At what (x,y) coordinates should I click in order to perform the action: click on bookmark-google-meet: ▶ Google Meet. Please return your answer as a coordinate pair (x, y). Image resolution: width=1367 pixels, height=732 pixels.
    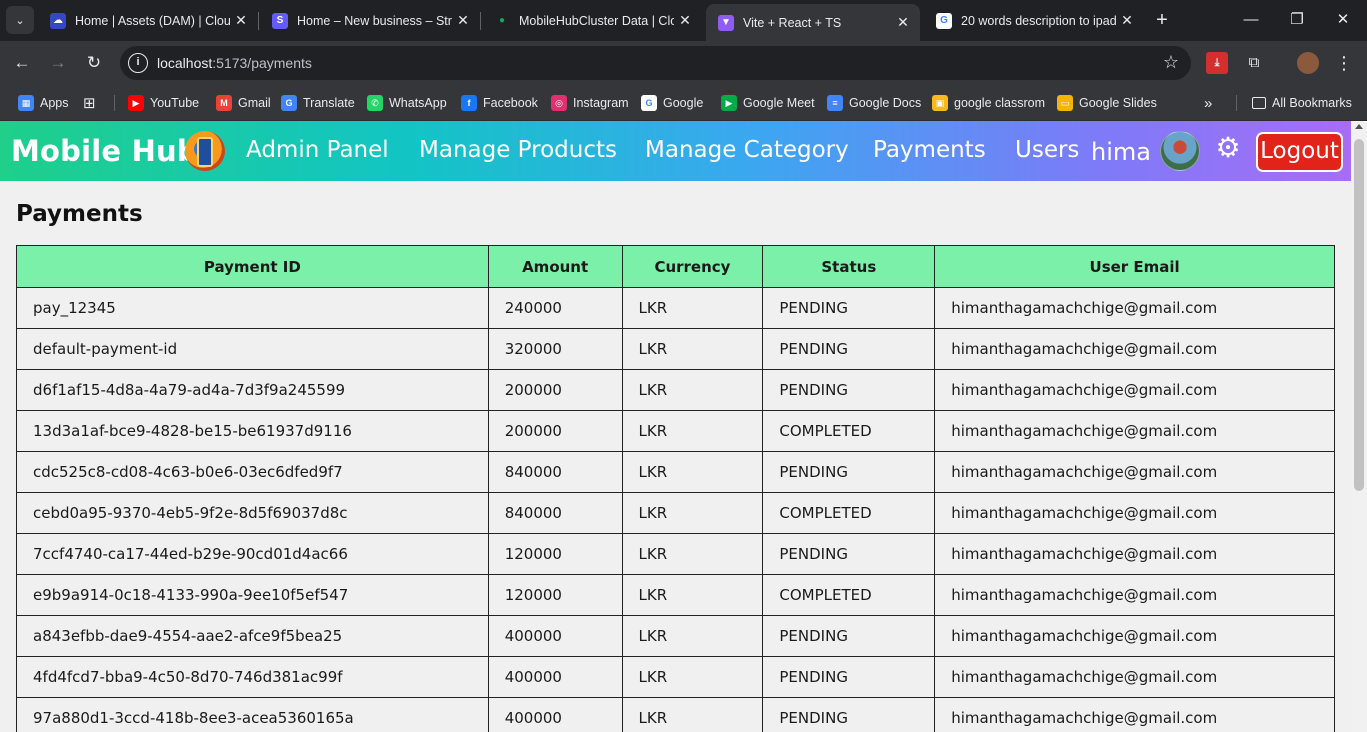
    Looking at the image, I should click on (768, 103).